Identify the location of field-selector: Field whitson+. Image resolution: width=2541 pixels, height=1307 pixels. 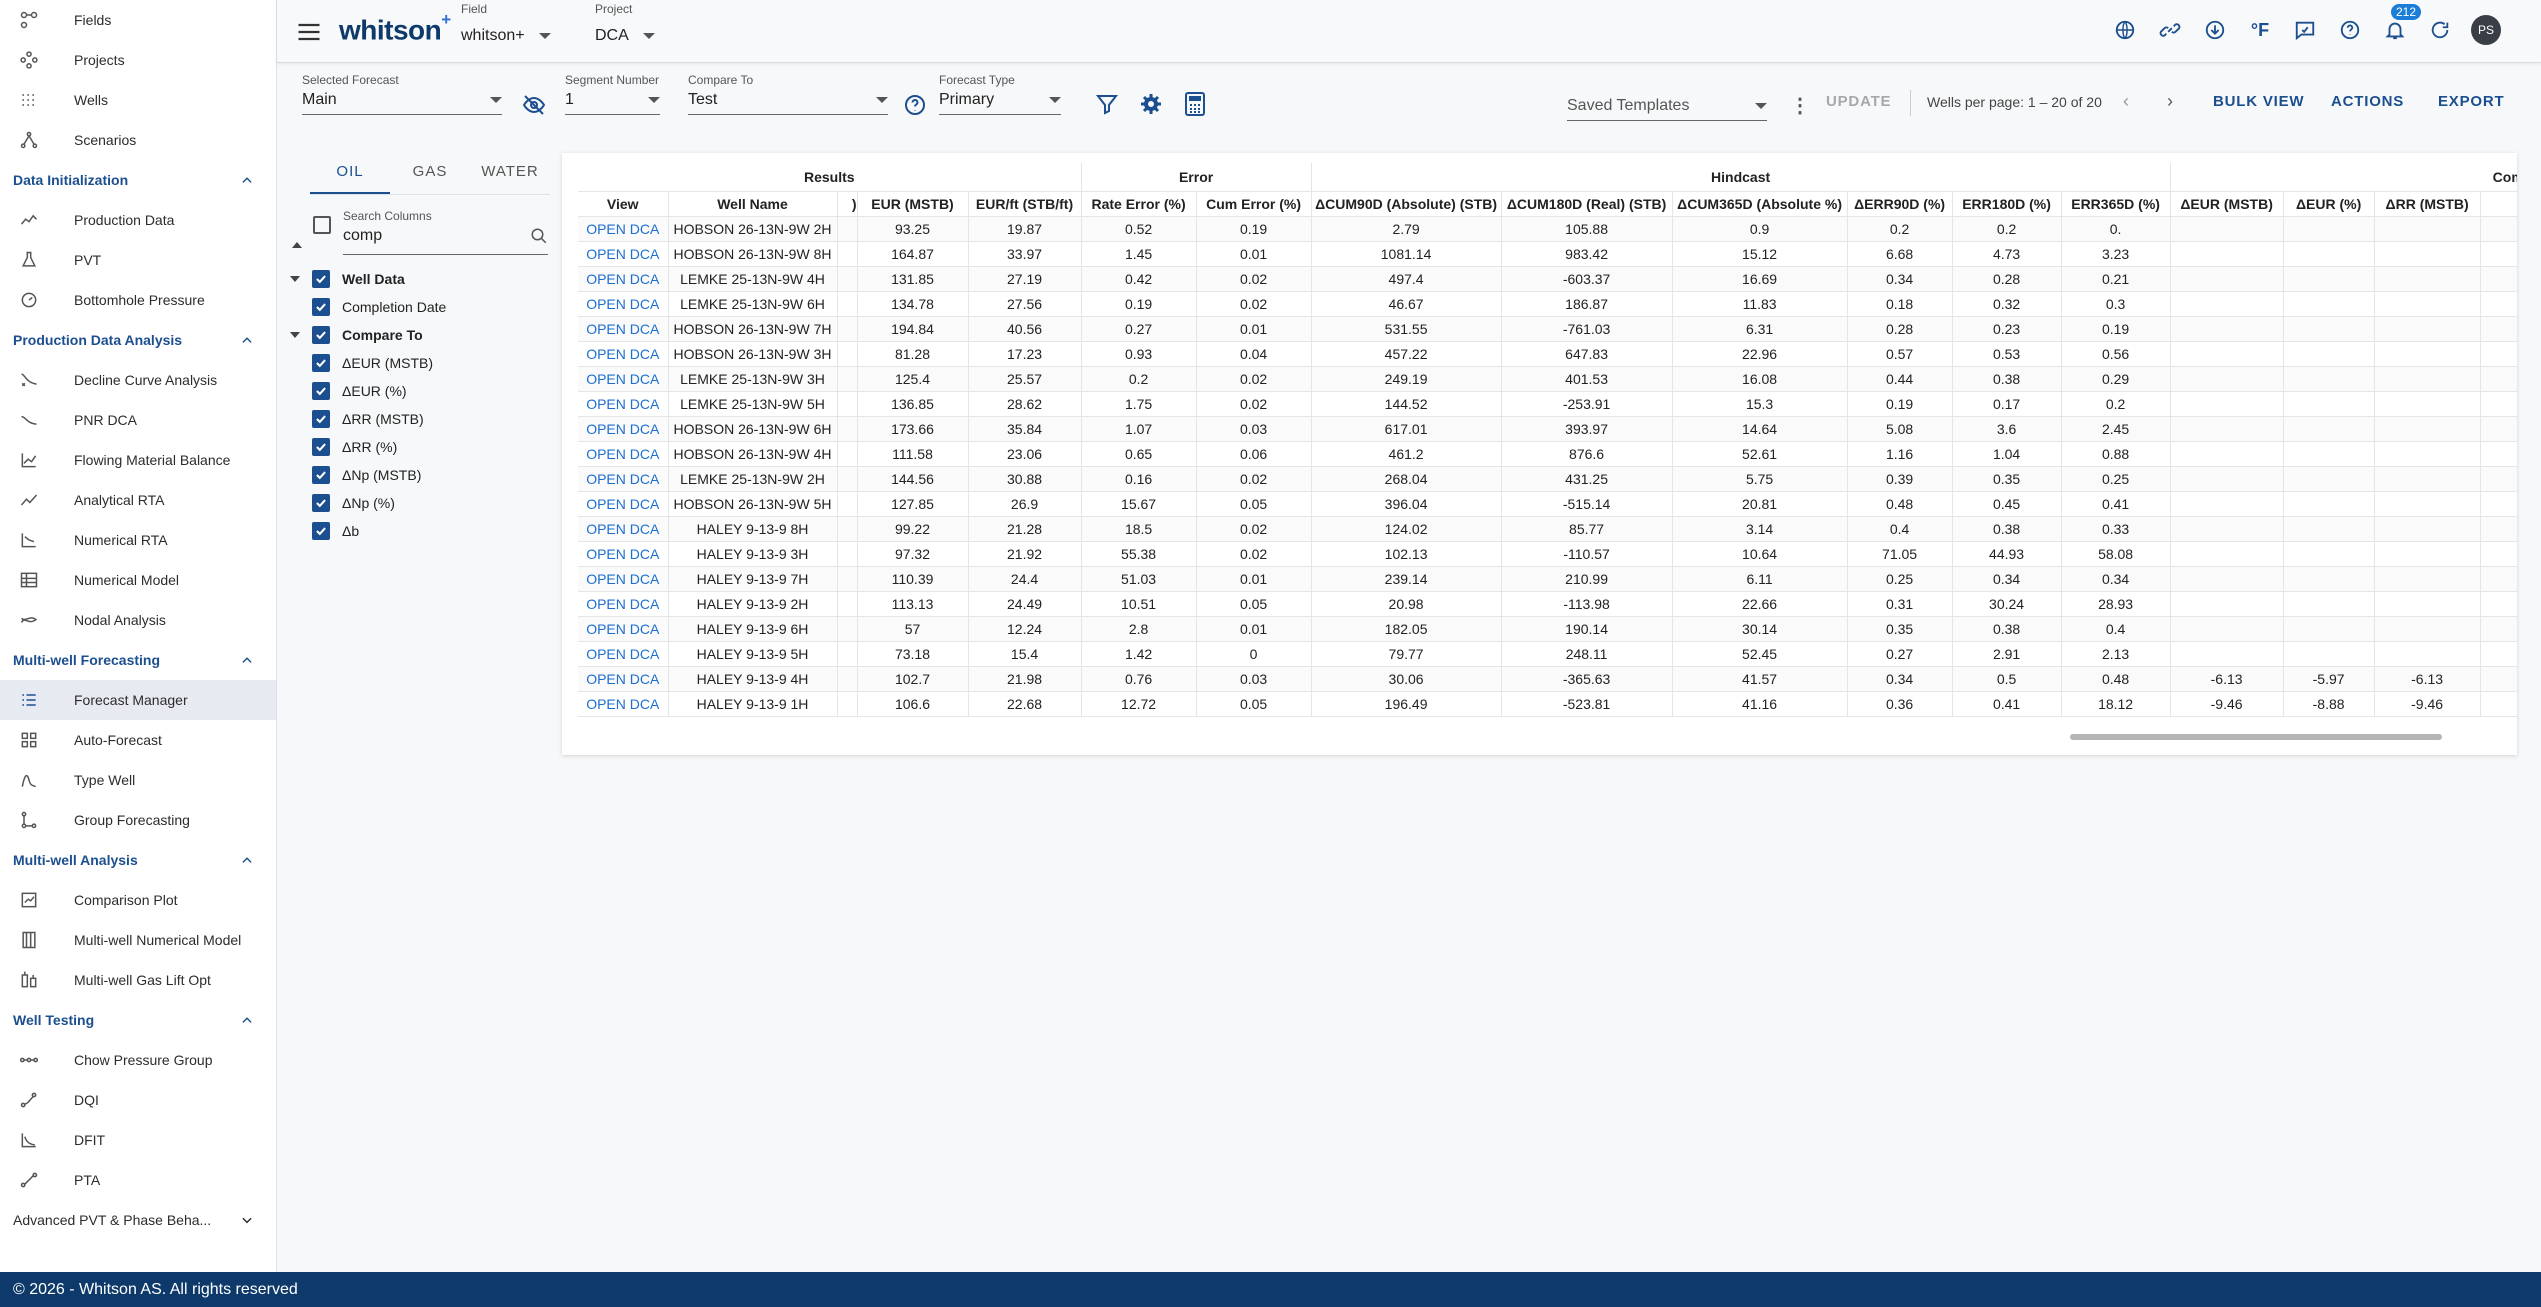
(506, 23).